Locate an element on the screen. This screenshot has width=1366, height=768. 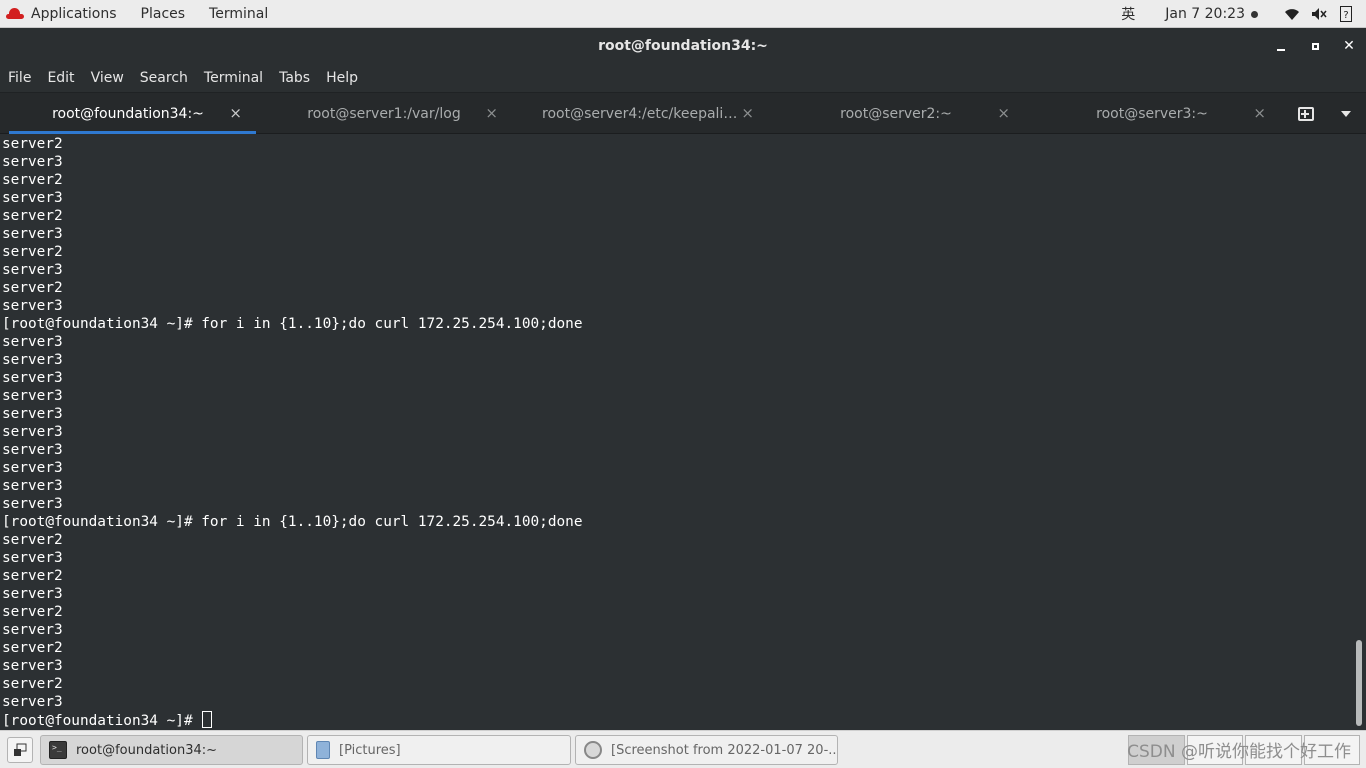
files-icon is located at coordinates (323, 750).